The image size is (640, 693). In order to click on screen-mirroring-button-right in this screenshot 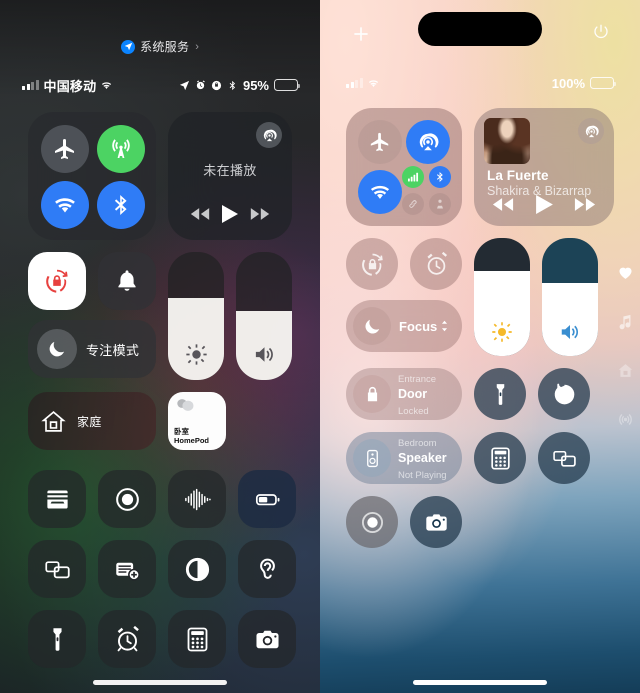, I will do `click(564, 458)`.